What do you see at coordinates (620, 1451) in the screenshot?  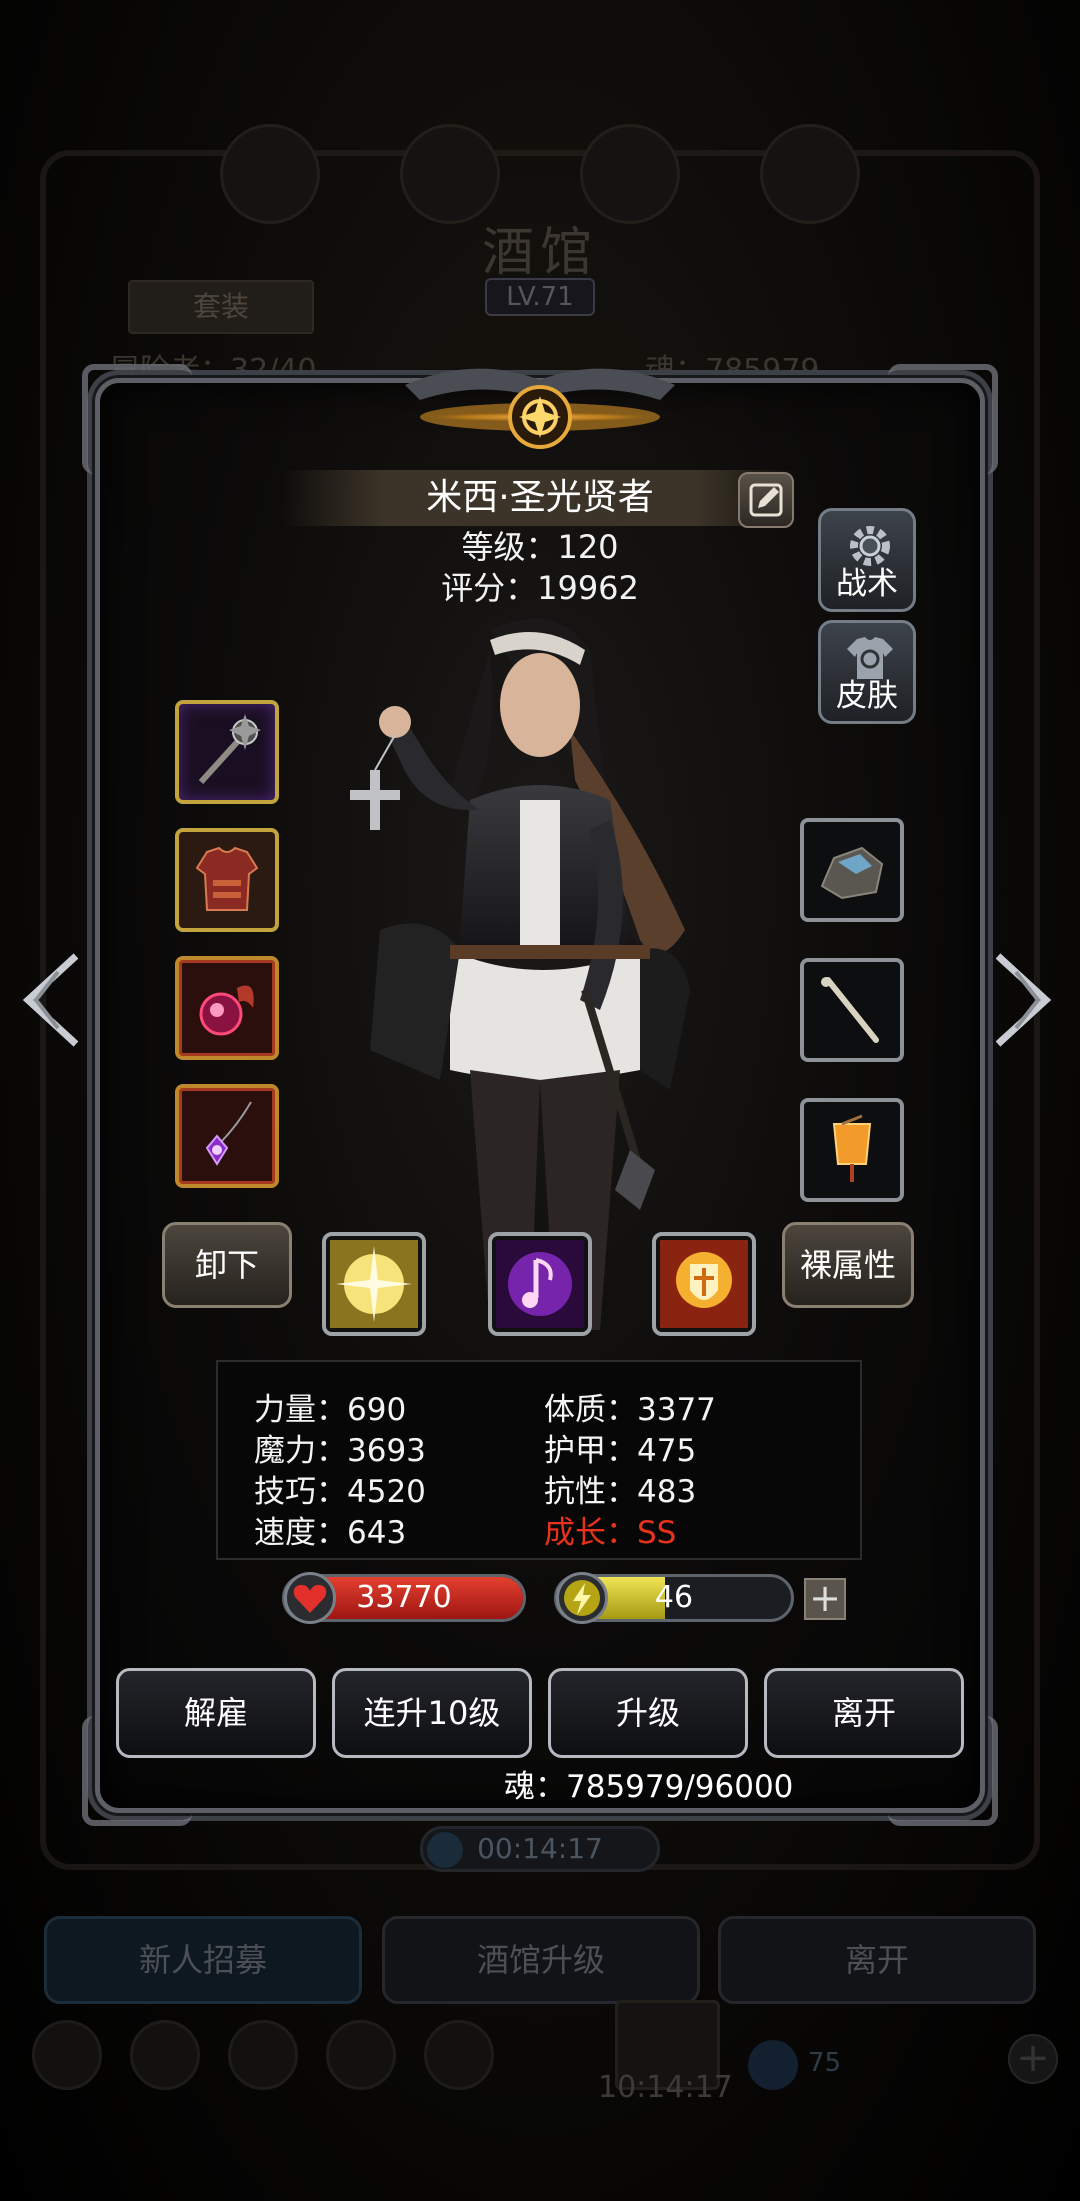 I see `stat-armor: 护甲：475` at bounding box center [620, 1451].